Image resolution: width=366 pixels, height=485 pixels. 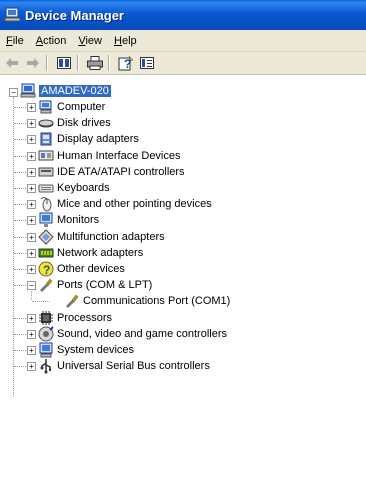 What do you see at coordinates (31, 172) in the screenshot?
I see `expand-toggle-ide-ata-atapi-controllers: +` at bounding box center [31, 172].